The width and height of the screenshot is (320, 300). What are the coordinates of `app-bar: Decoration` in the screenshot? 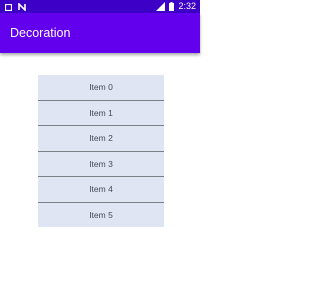 It's located at (100, 33).